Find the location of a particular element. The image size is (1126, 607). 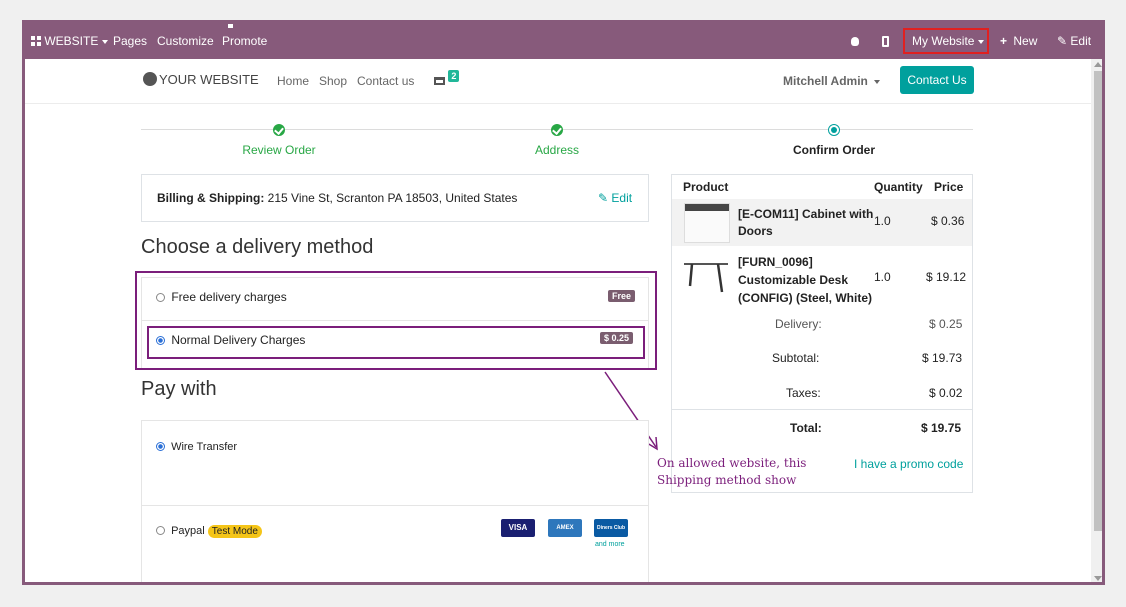

step-review-order: Review Order is located at coordinates (279, 150).